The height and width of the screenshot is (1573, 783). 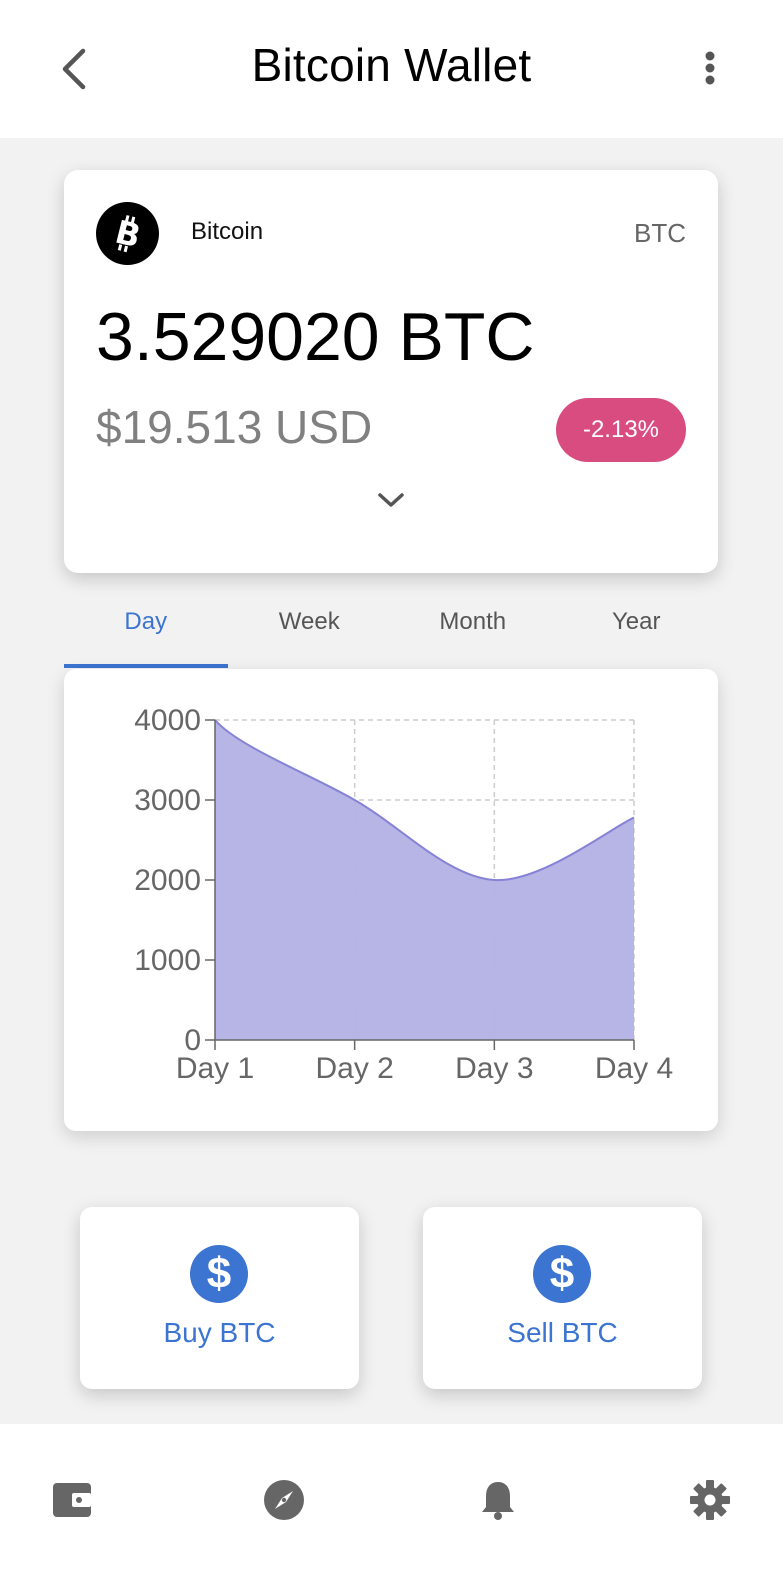 I want to click on nav-explore, so click(x=284, y=1500).